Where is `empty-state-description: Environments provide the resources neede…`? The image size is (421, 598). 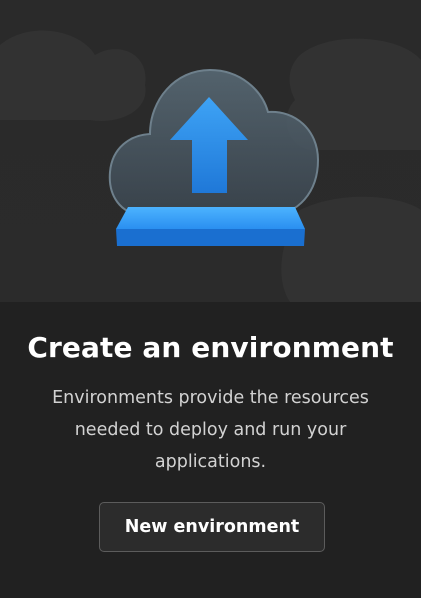 empty-state-description: Environments provide the resources neede… is located at coordinates (210, 430).